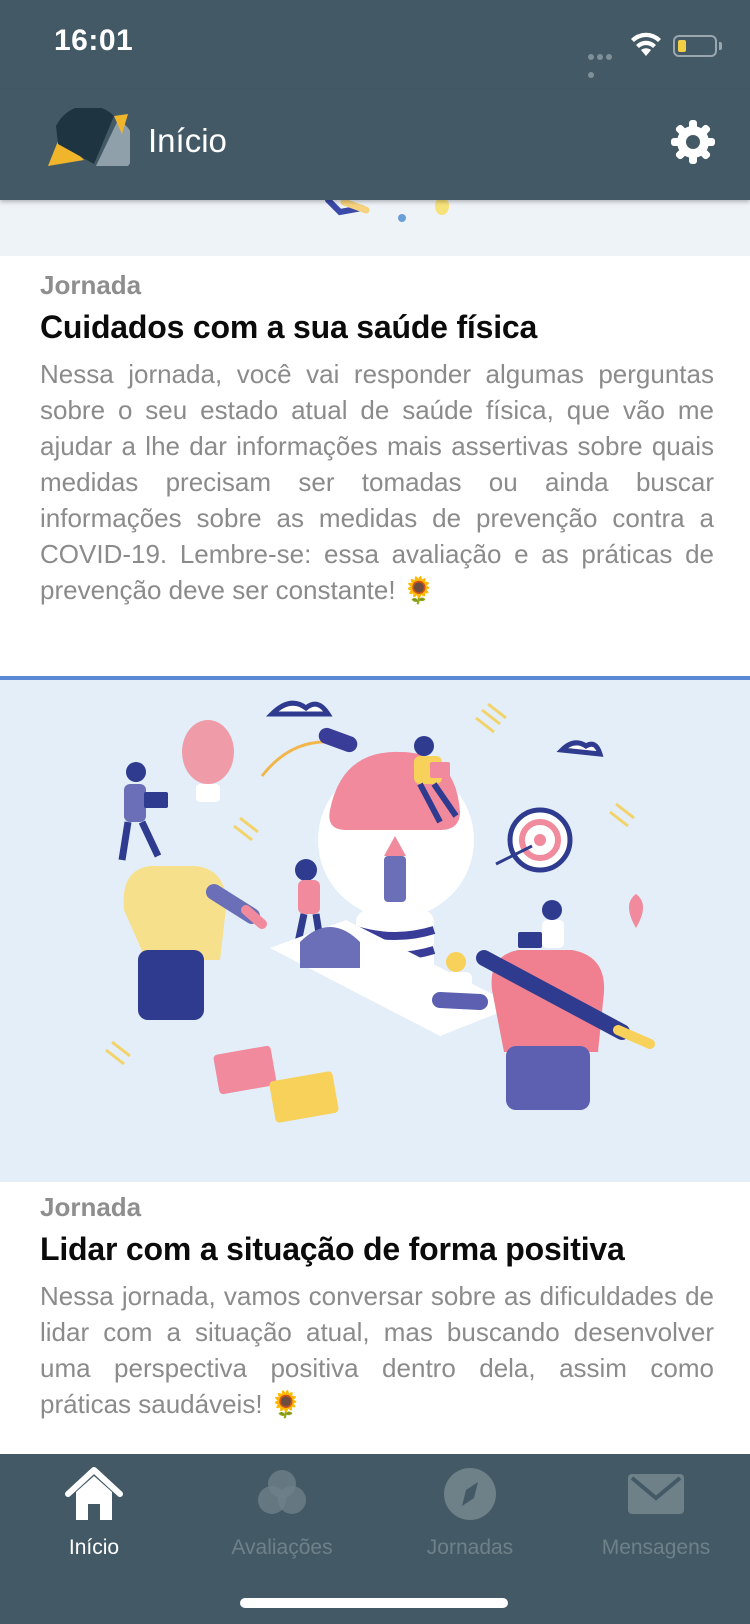  I want to click on card-title: Lidar com a situação de forma positiva, so click(332, 1249).